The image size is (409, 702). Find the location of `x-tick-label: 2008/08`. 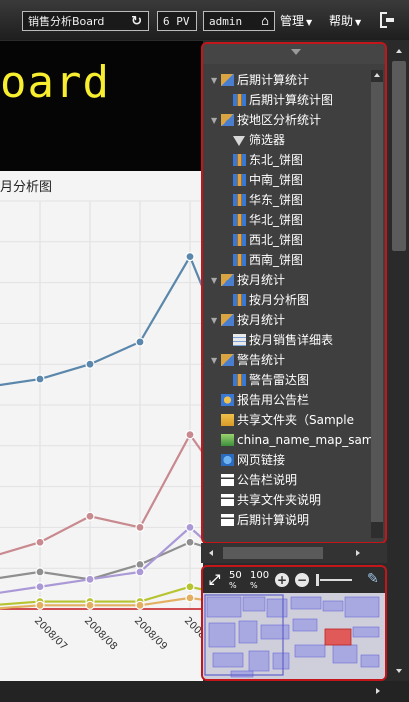

x-tick-label: 2008/08 is located at coordinates (100, 633).